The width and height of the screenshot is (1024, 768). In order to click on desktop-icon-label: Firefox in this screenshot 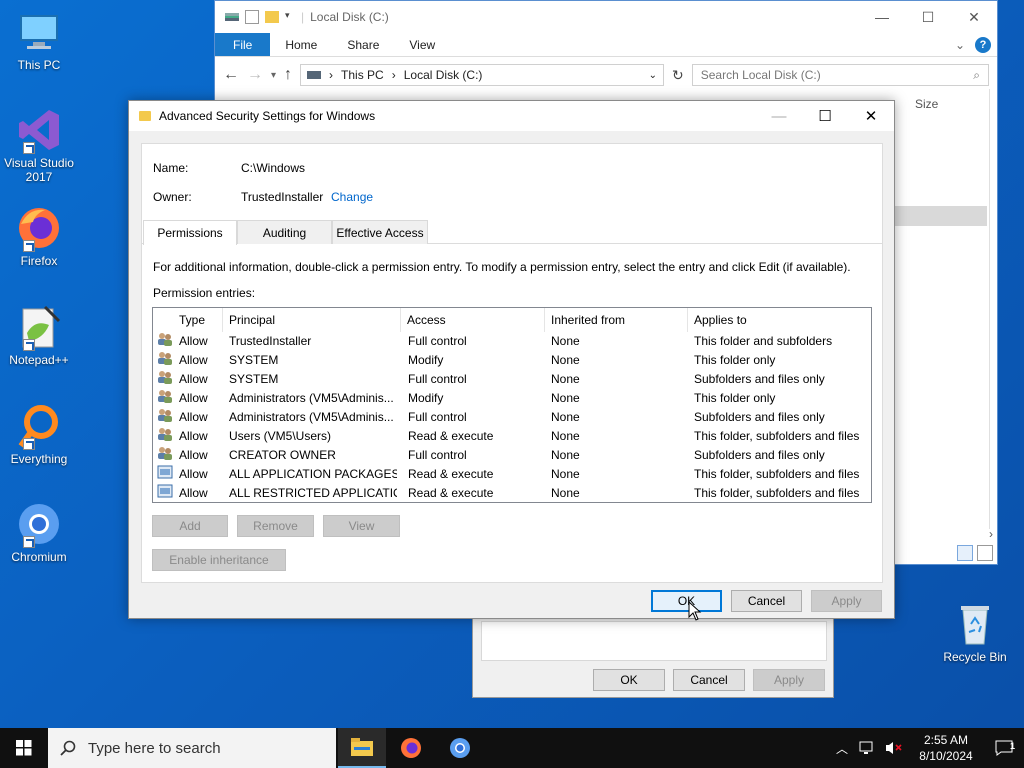, I will do `click(39, 261)`.